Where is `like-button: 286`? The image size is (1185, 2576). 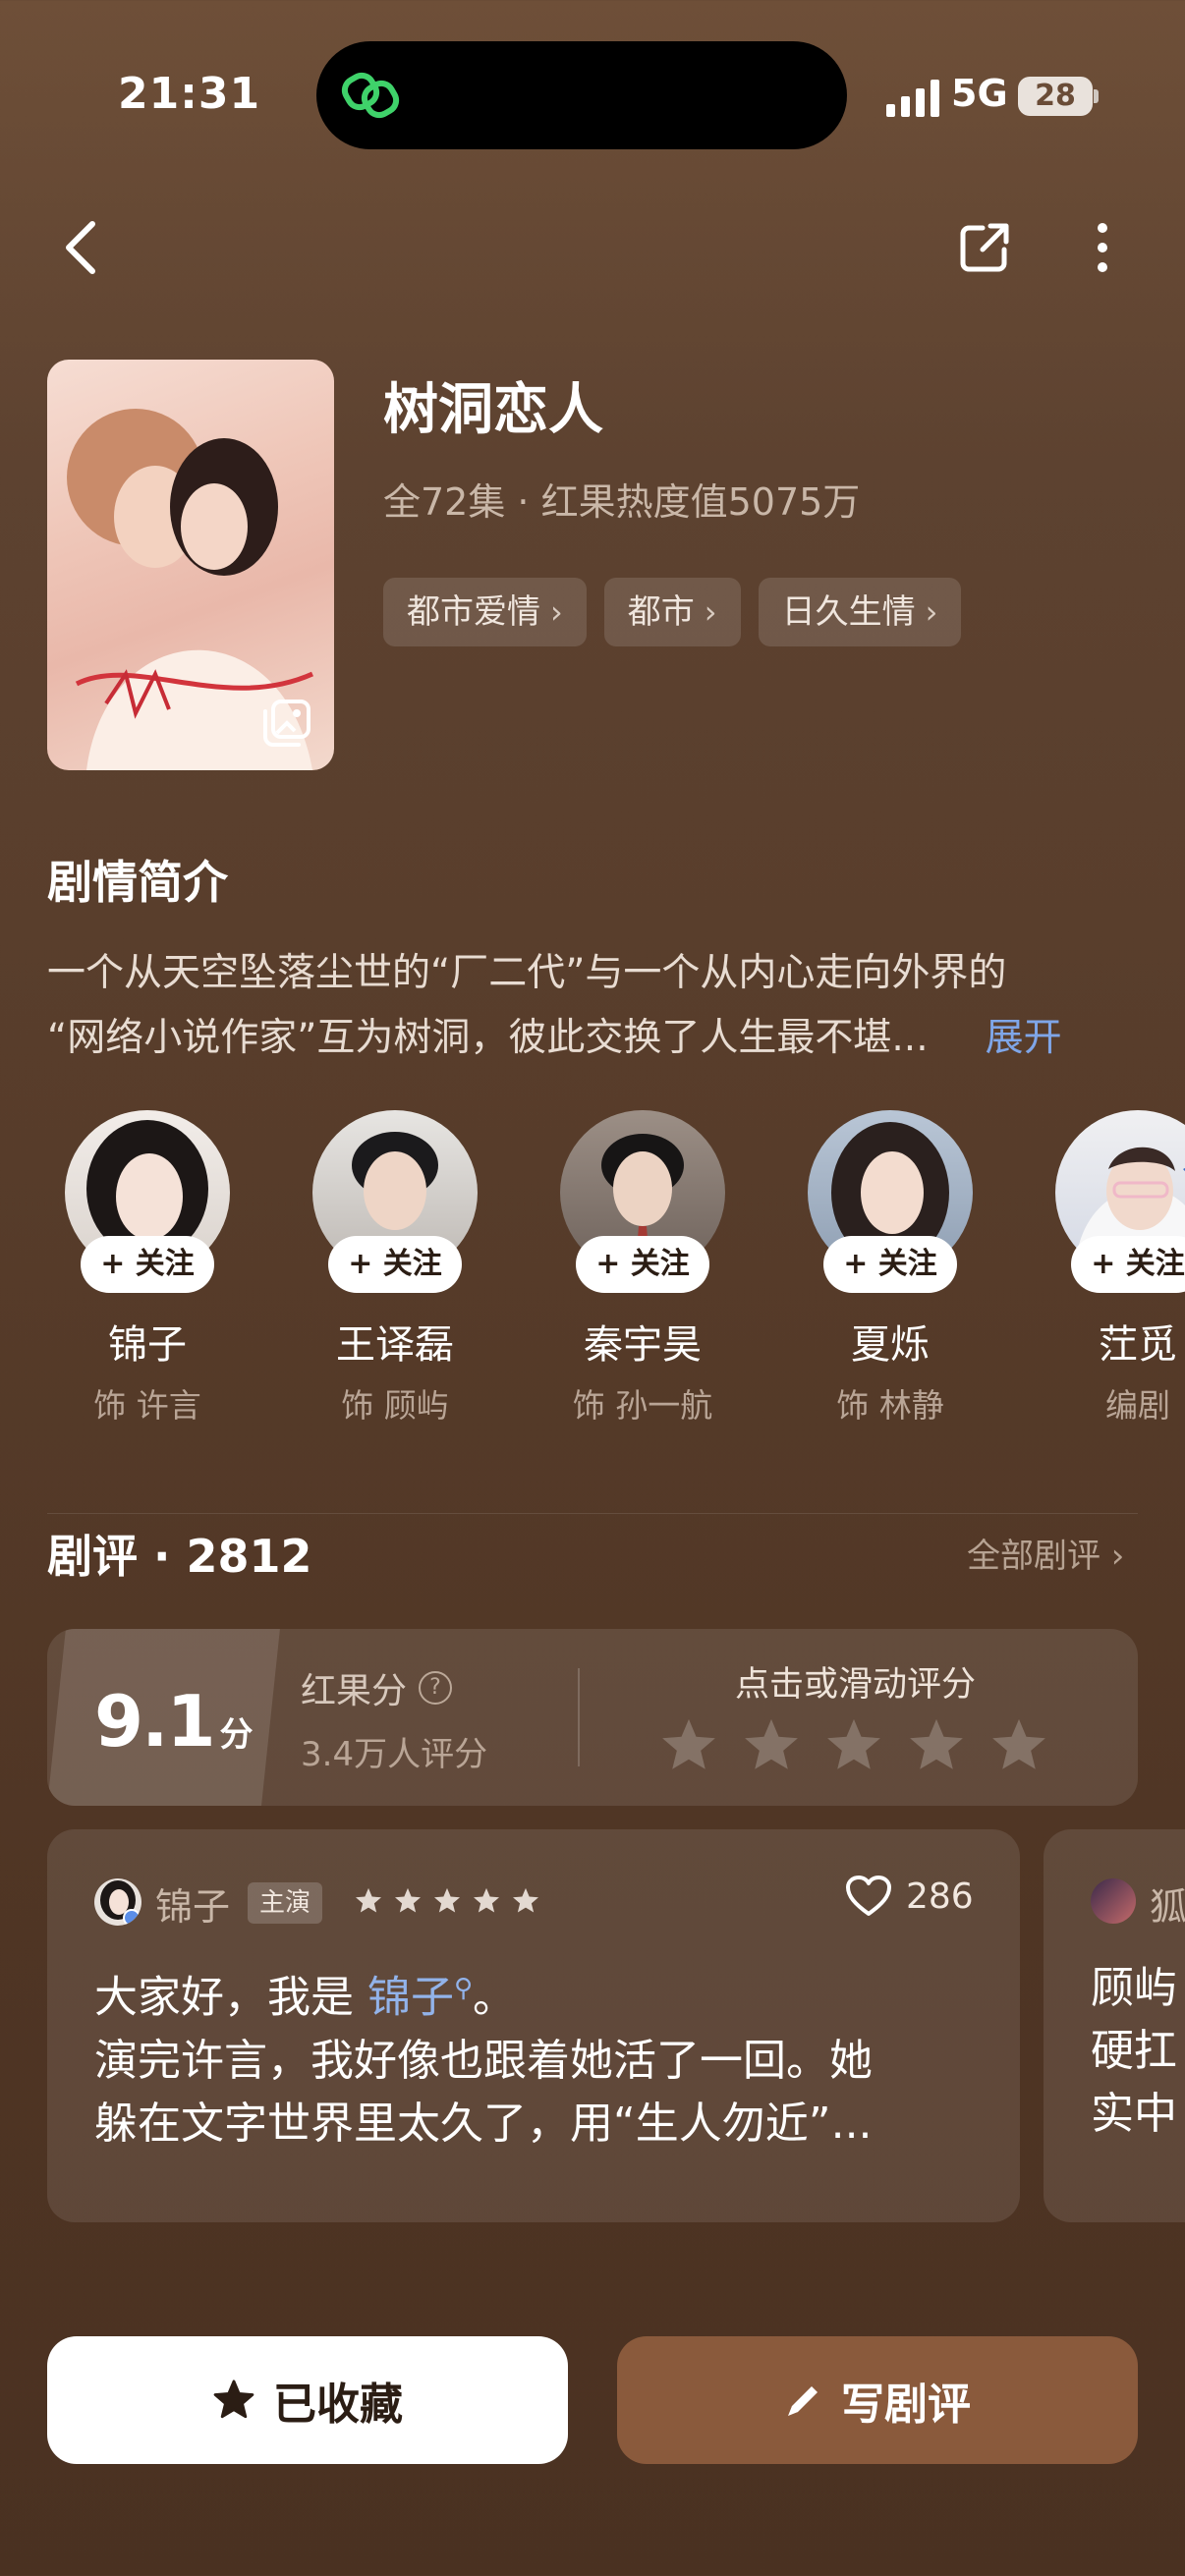 like-button: 286 is located at coordinates (910, 1896).